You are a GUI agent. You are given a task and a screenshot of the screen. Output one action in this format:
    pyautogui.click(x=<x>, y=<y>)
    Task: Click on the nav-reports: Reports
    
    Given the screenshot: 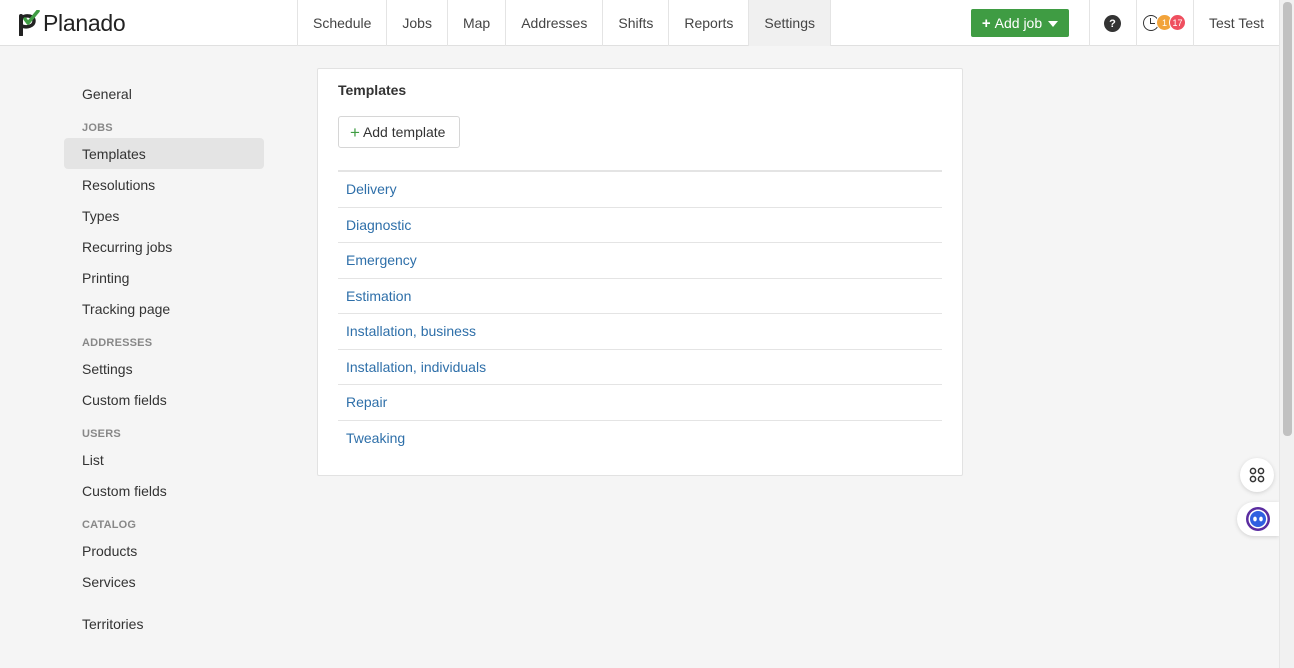 What is the action you would take?
    pyautogui.click(x=708, y=23)
    